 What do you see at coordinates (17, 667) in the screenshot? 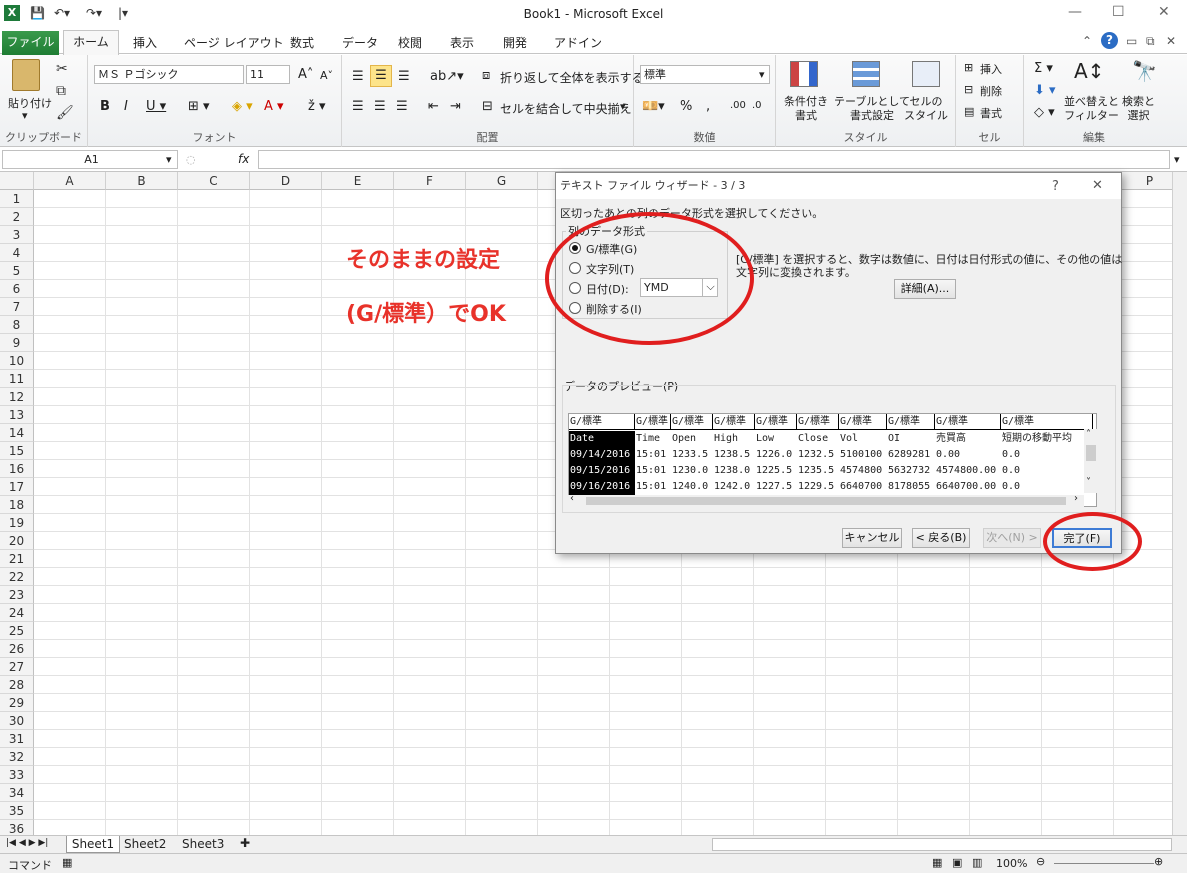
I see `row-header: 27` at bounding box center [17, 667].